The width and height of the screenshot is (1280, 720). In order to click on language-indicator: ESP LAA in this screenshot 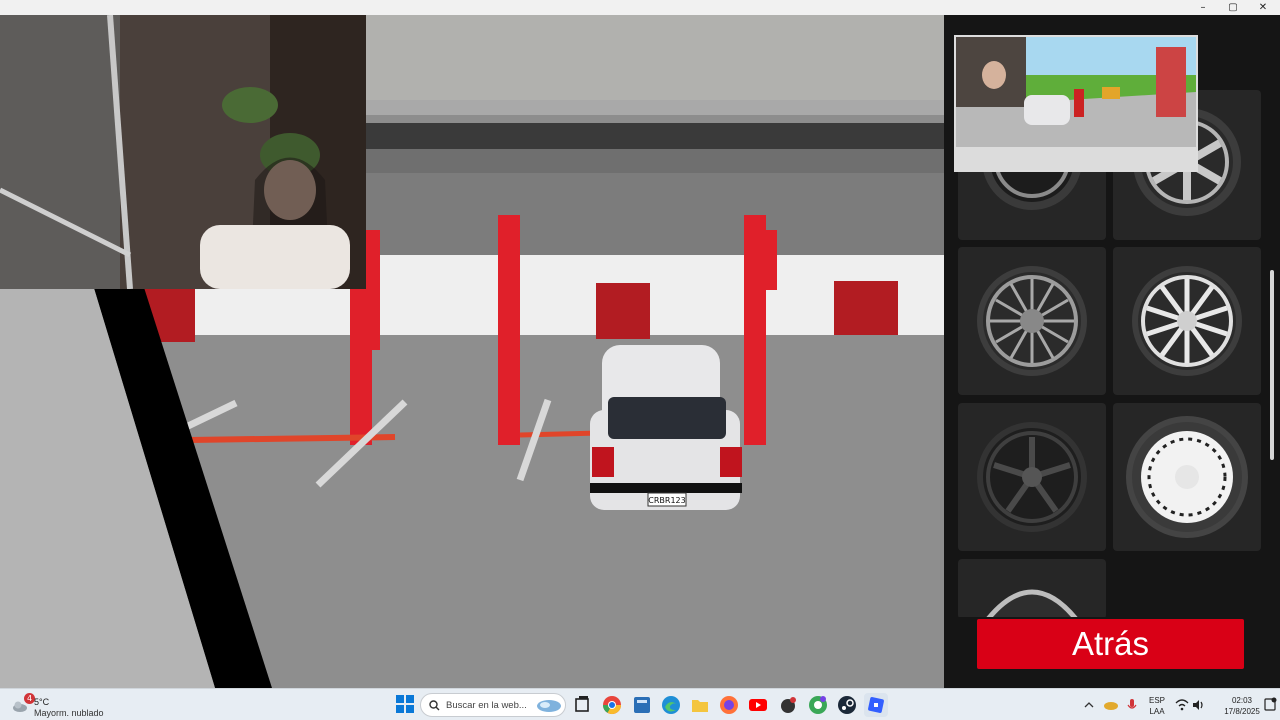, I will do `click(1157, 704)`.